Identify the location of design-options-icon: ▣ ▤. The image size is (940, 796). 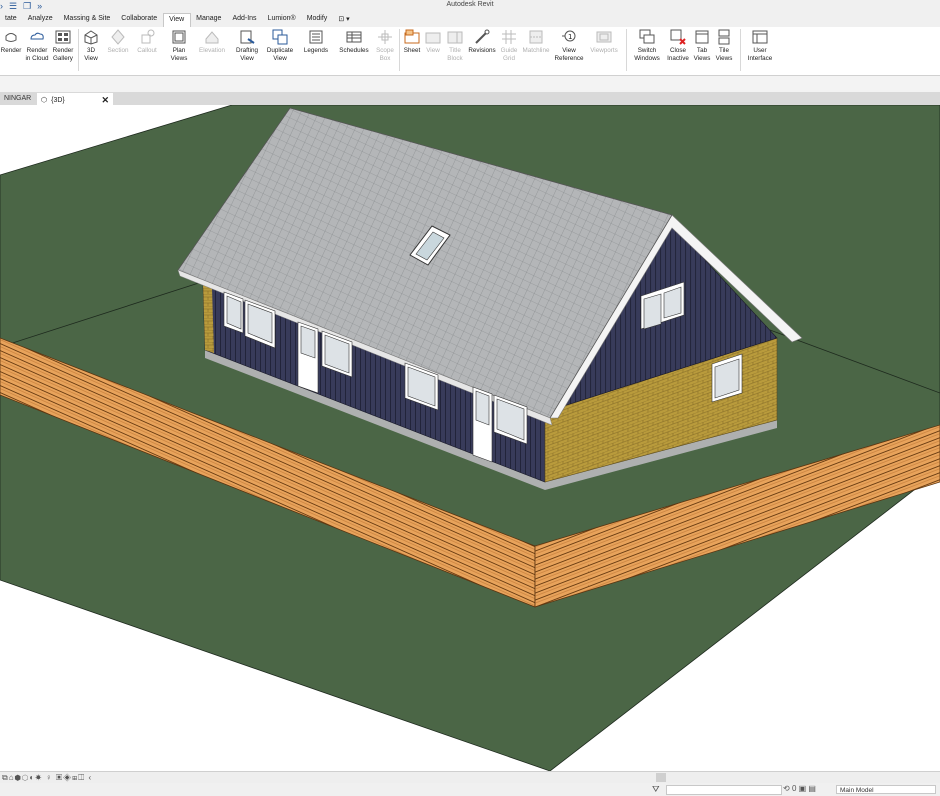
(807, 788).